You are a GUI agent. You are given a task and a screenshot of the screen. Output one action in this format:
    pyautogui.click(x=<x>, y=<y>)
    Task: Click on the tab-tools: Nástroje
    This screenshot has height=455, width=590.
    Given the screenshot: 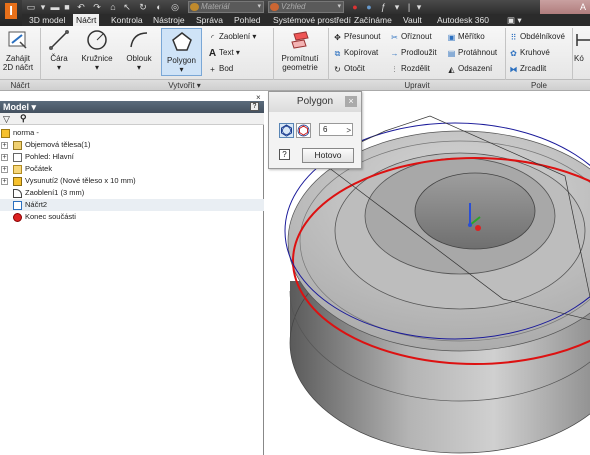 What is the action you would take?
    pyautogui.click(x=169, y=20)
    